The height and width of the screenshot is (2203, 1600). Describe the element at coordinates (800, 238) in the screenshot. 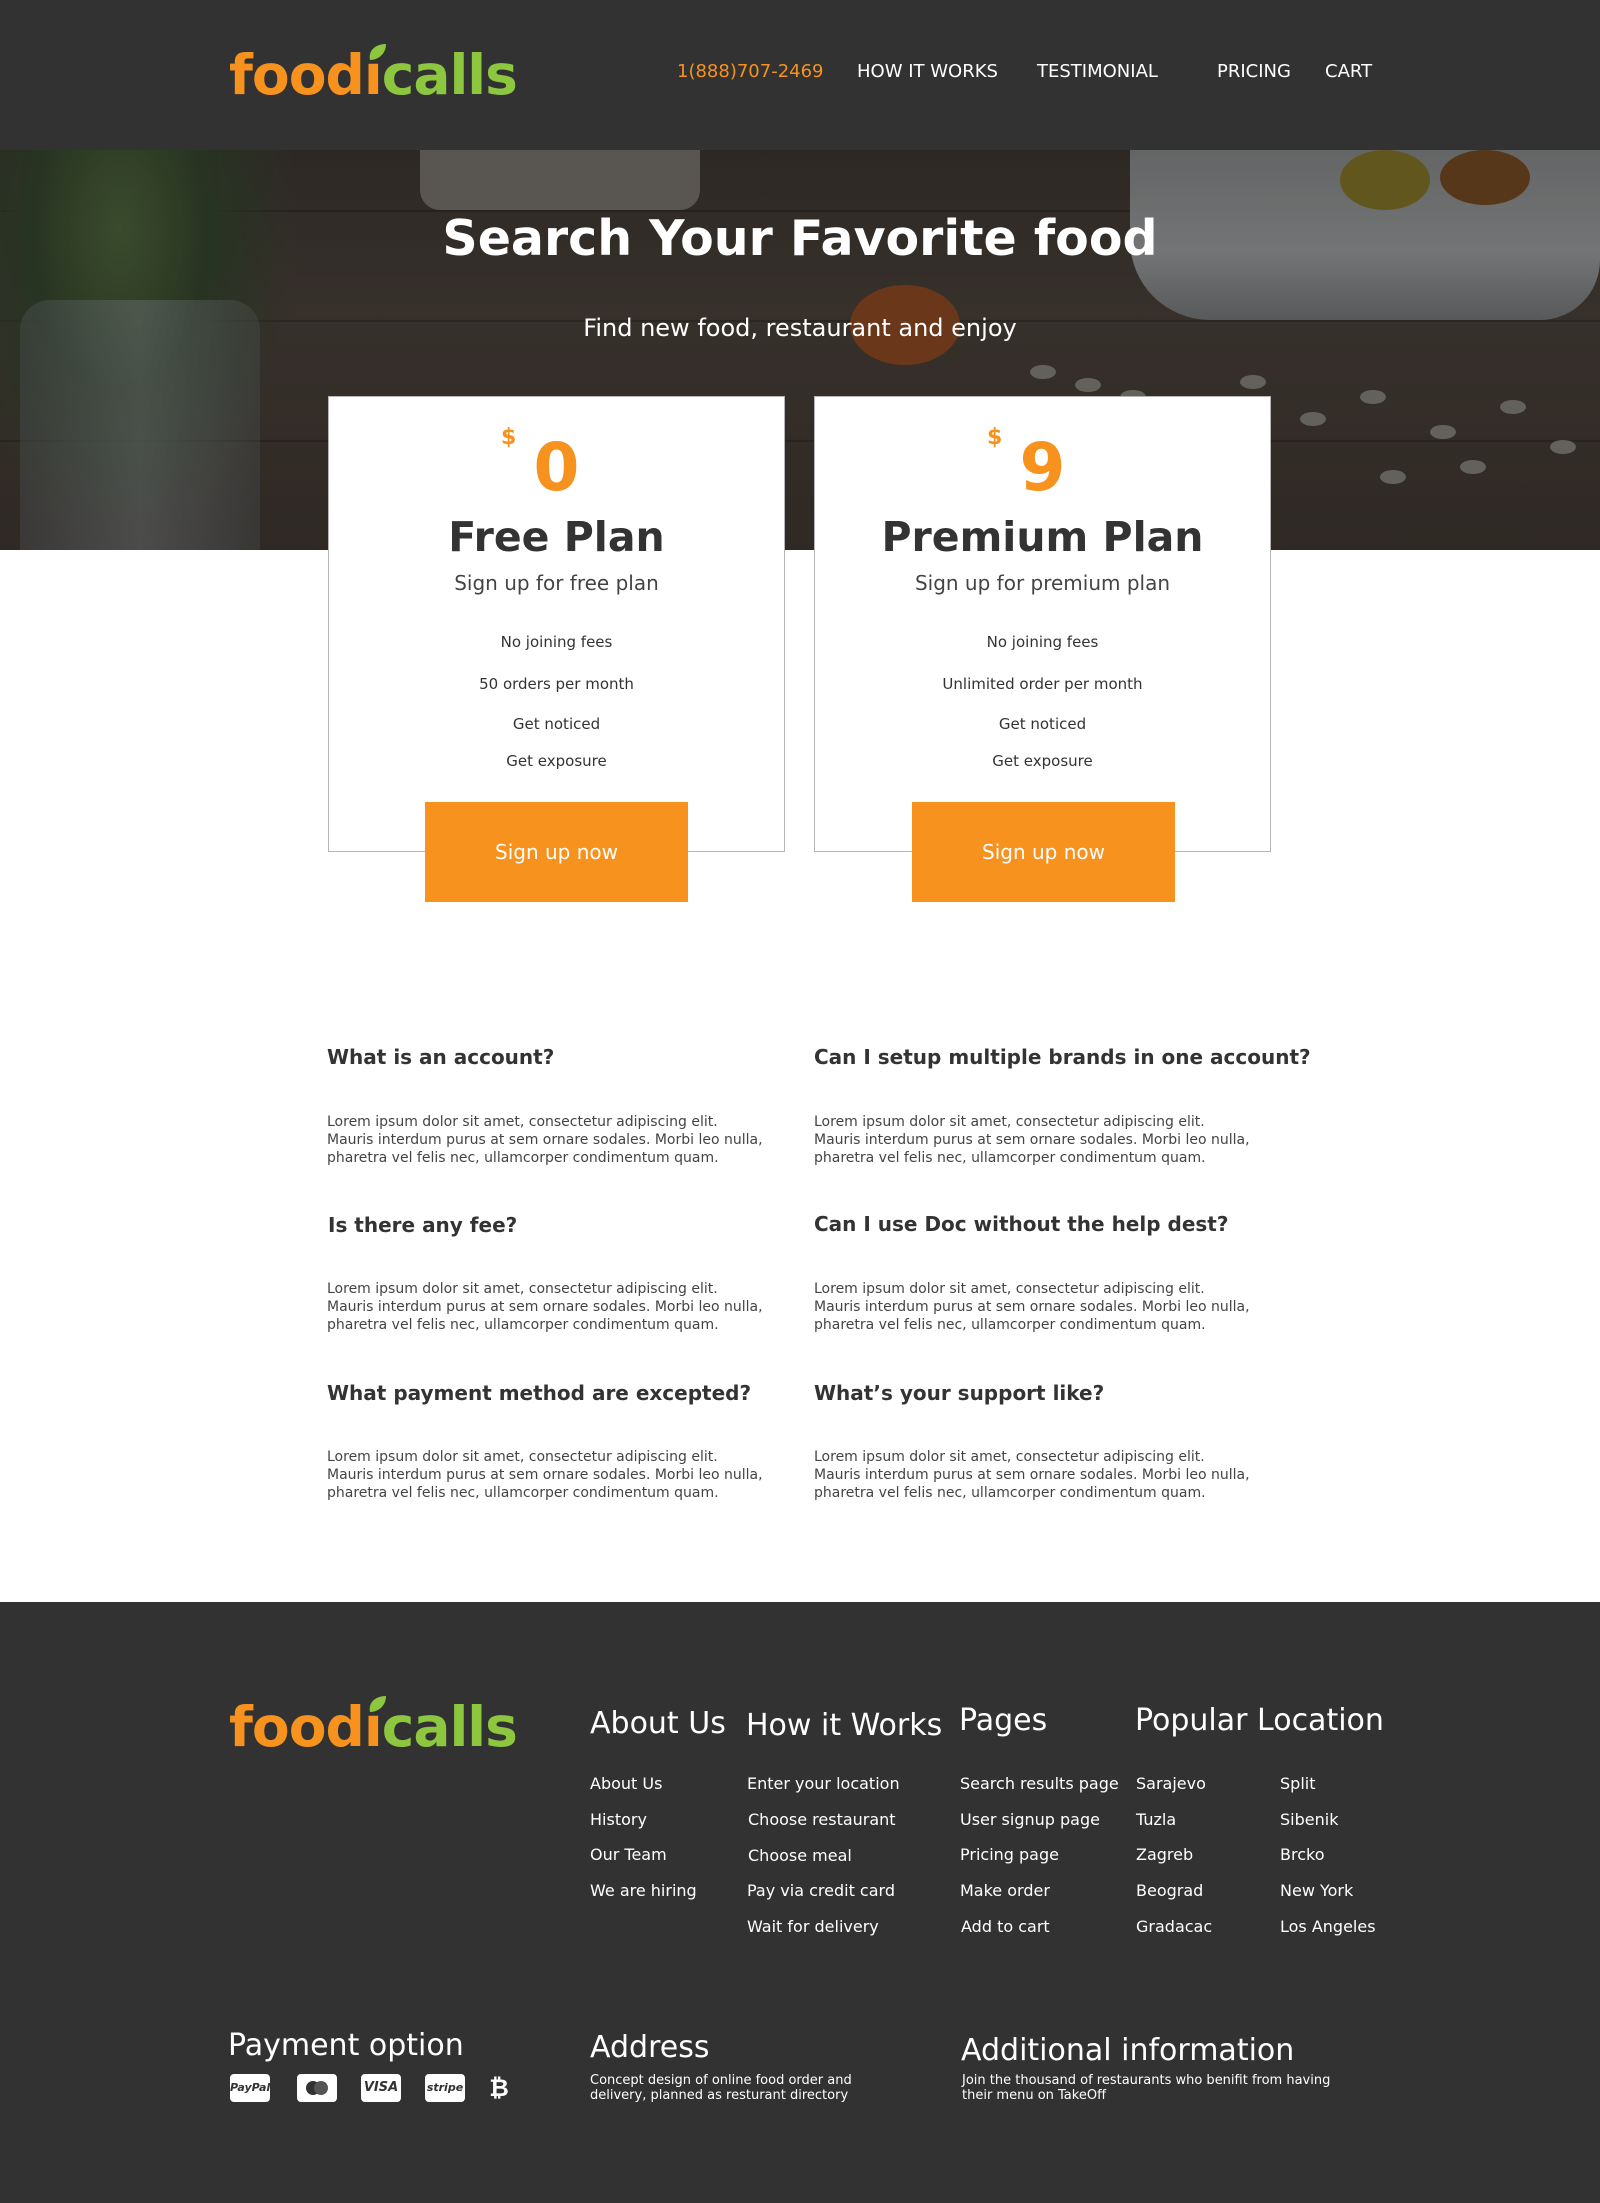

I see `hero-title: Search Your Favorite food` at that location.